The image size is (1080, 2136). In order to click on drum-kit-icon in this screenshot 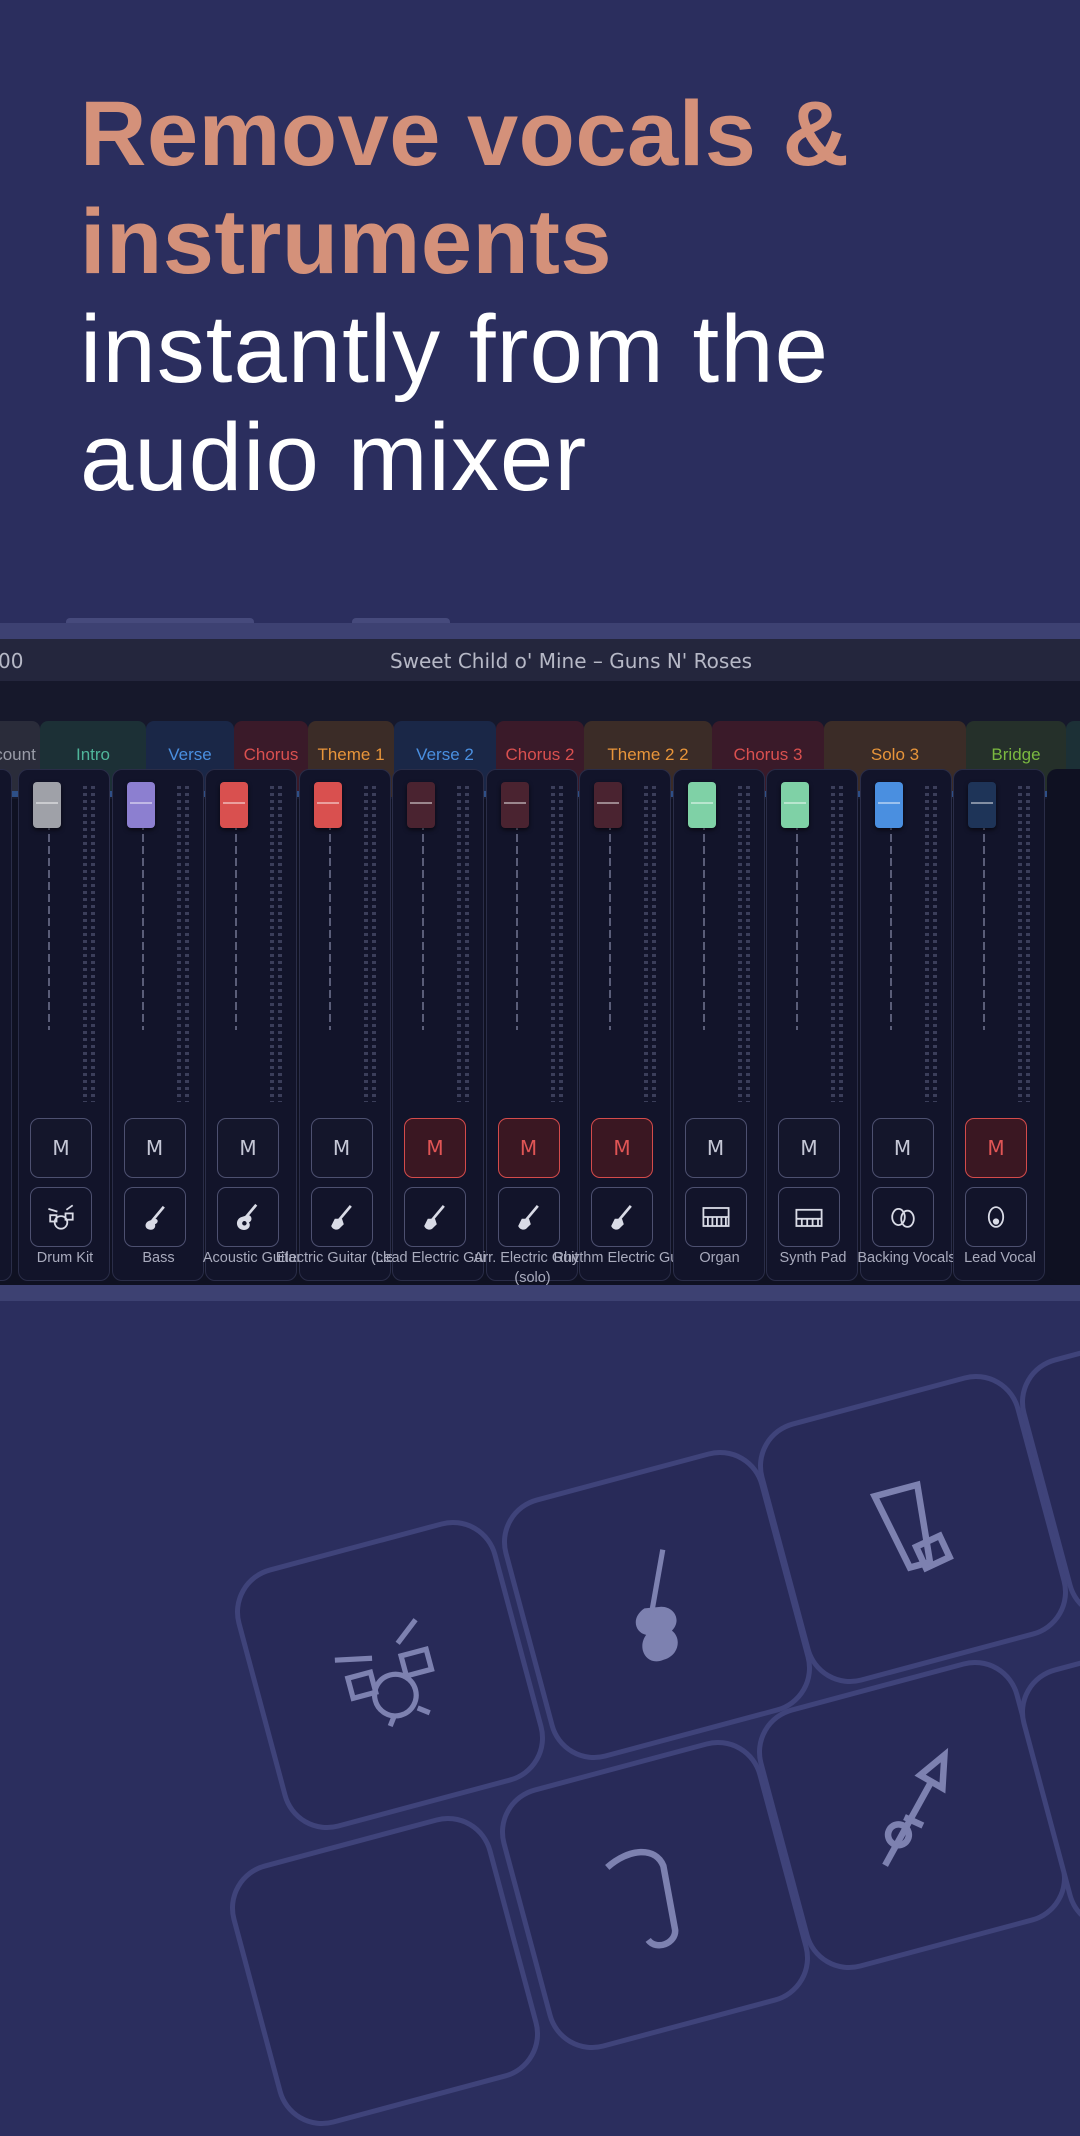, I will do `click(61, 1217)`.